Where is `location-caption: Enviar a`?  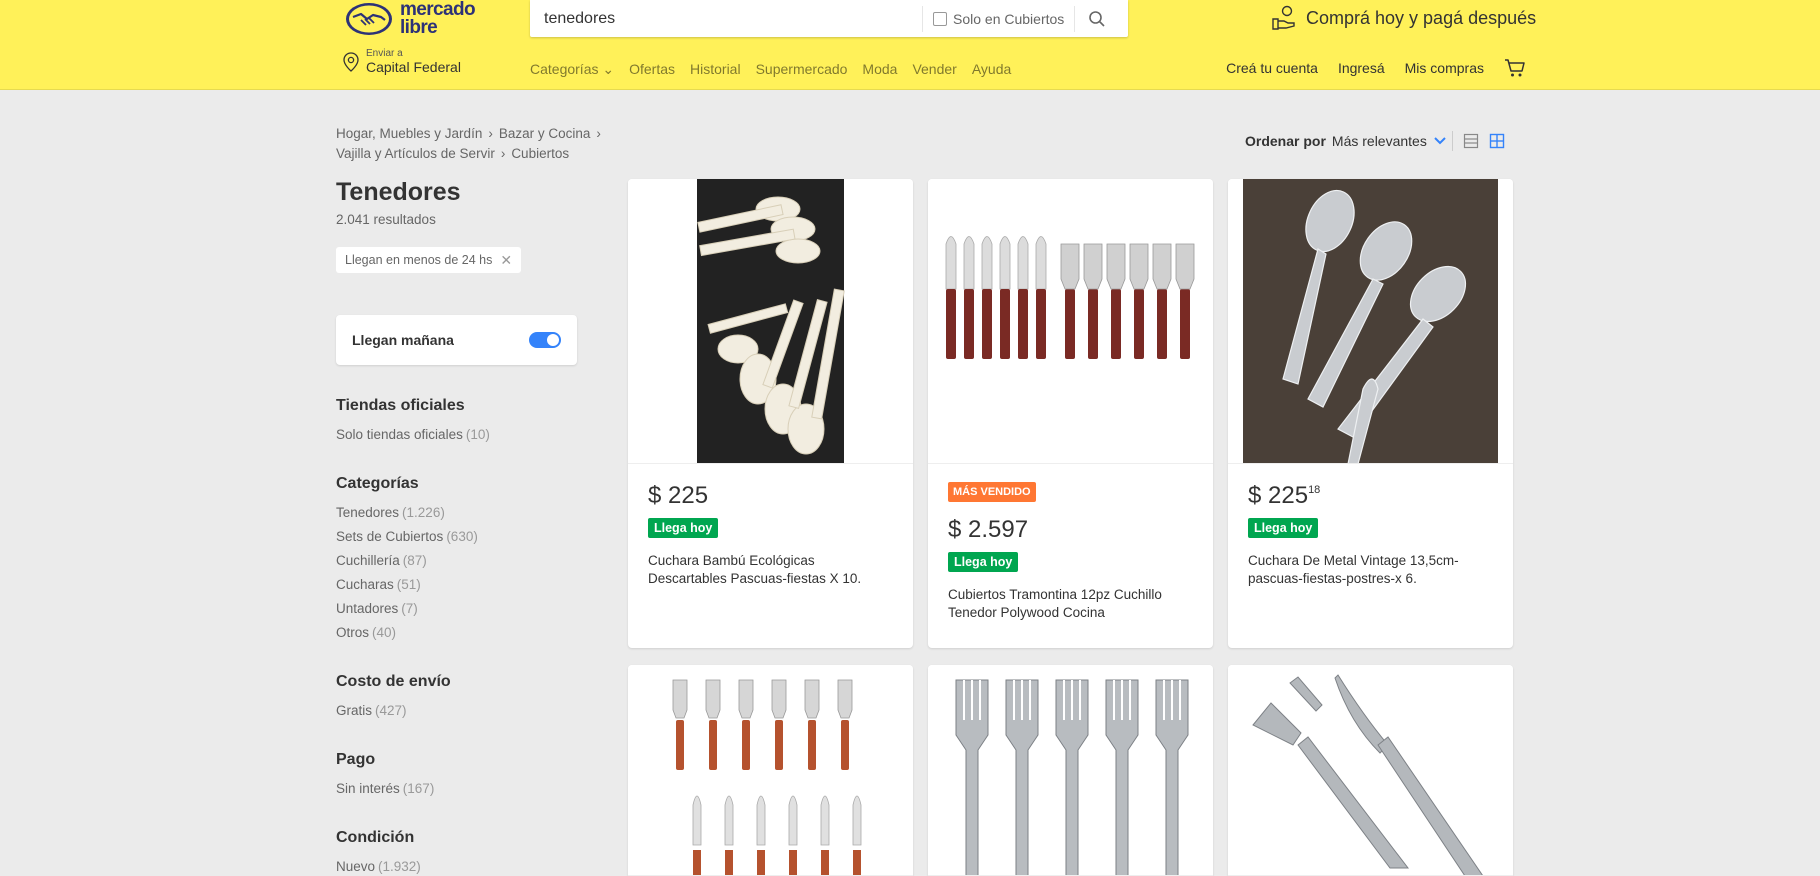
location-caption: Enviar a is located at coordinates (384, 53).